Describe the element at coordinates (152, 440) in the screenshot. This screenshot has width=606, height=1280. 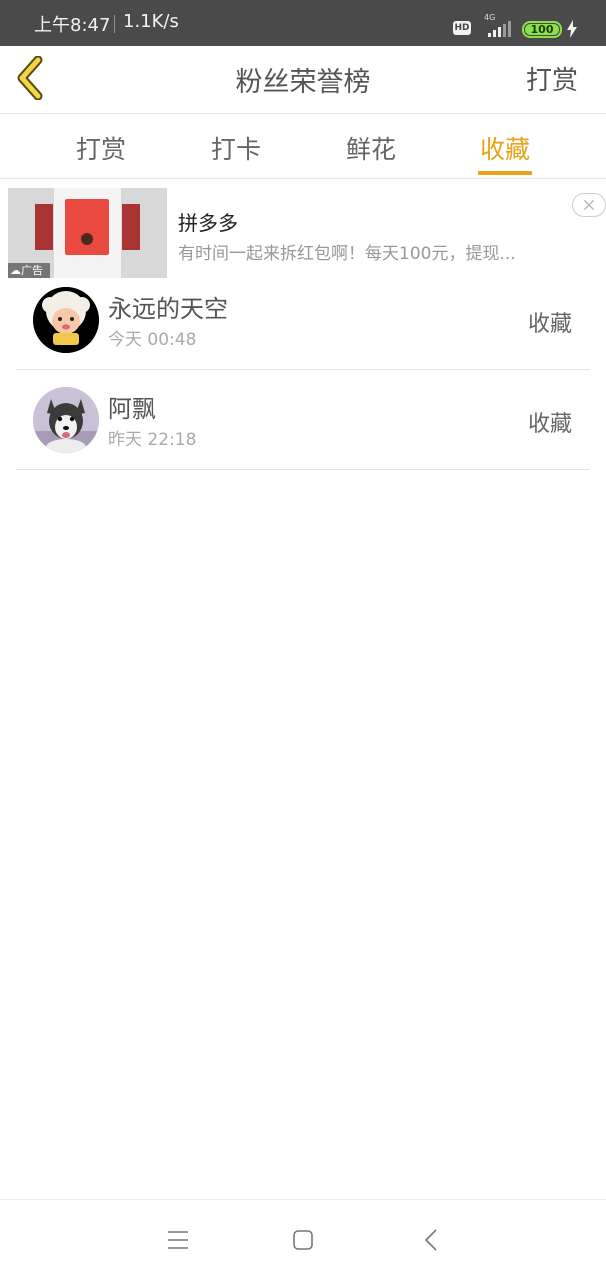
I see `timestamp: 昨天 22:18` at that location.